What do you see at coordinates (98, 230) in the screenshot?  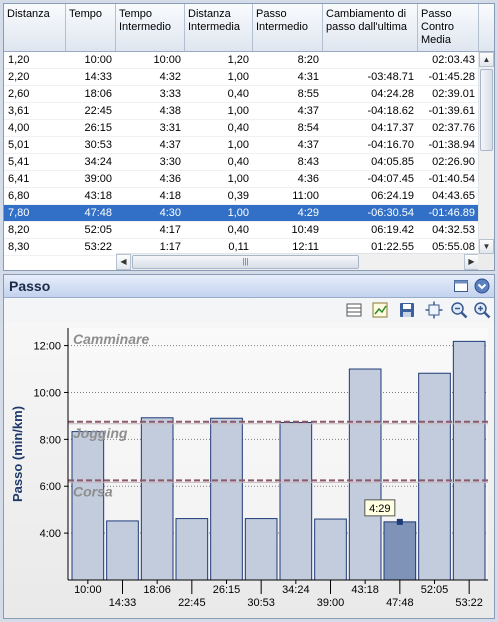 I see `cell-tempo: 52:05` at bounding box center [98, 230].